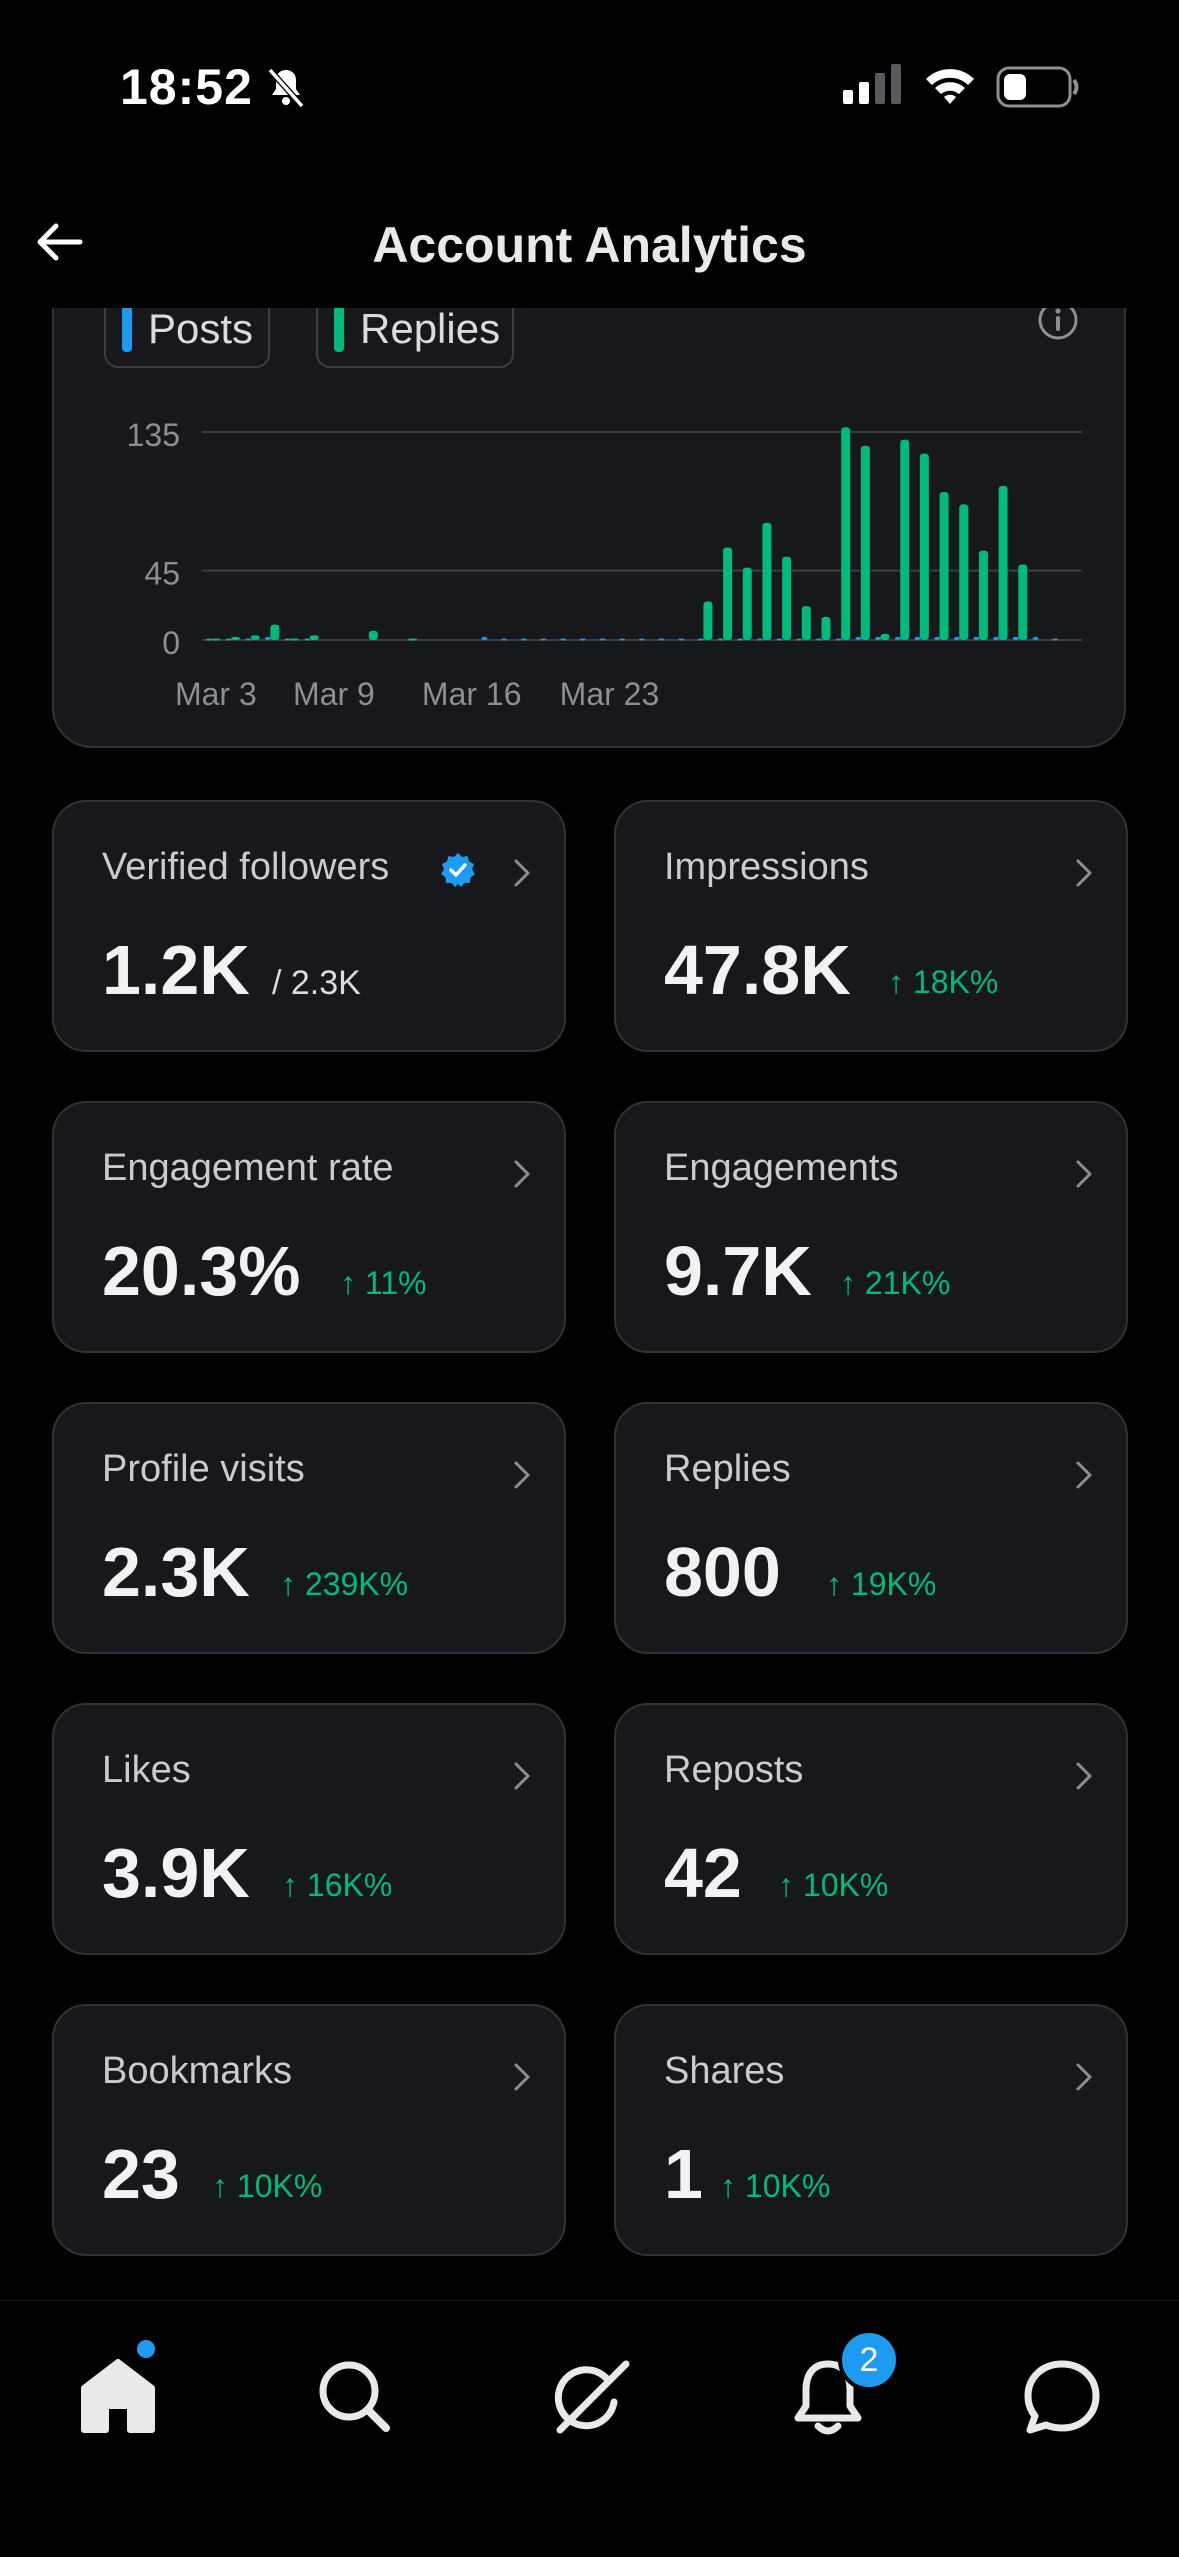 The image size is (1179, 2557). I want to click on battery-icon, so click(1037, 87).